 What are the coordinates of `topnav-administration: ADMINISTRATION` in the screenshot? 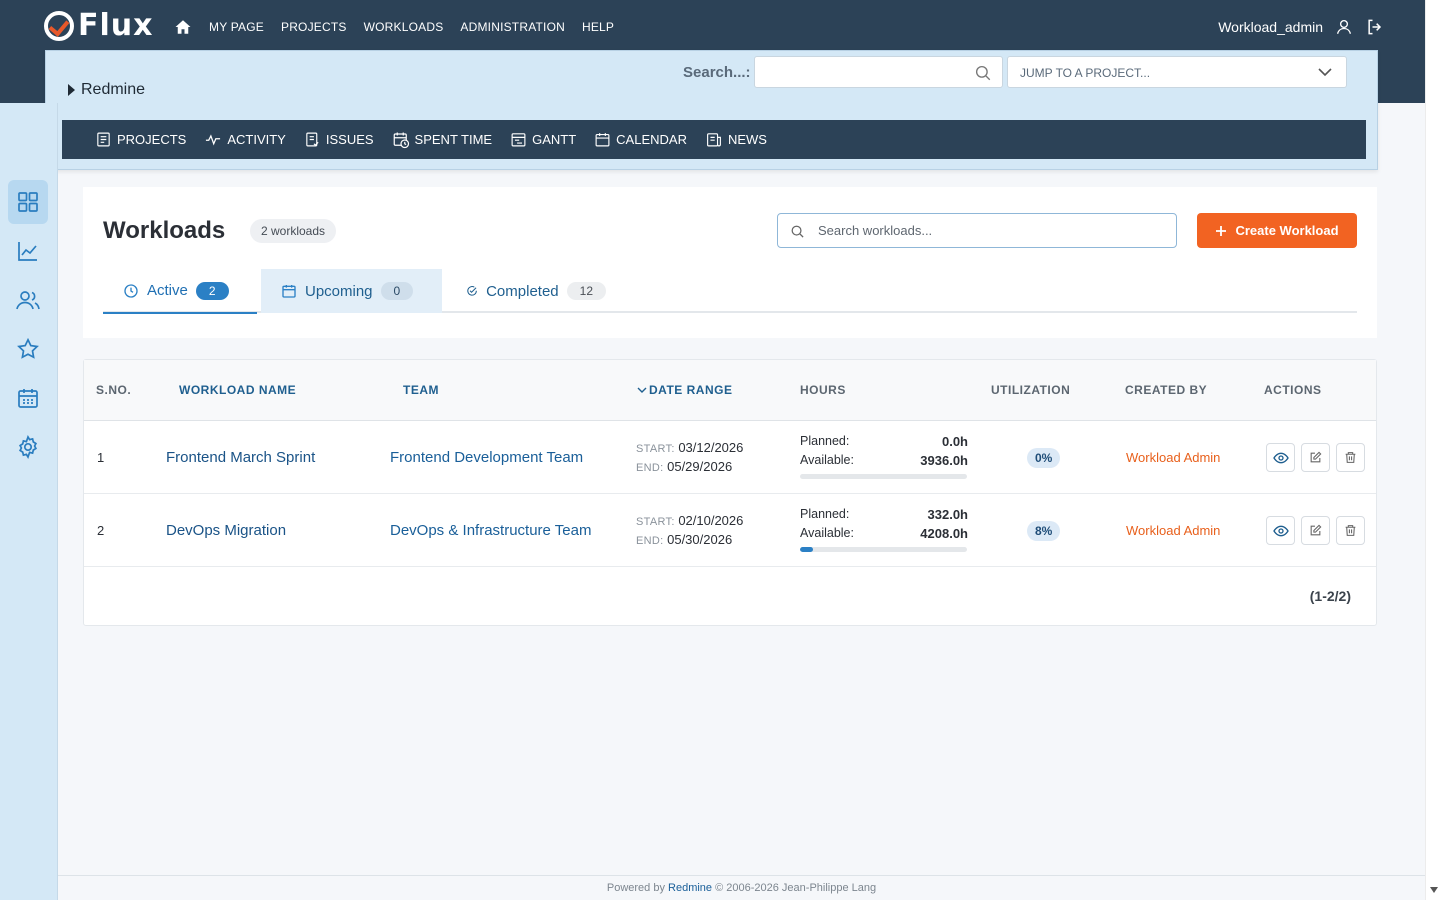 It's located at (512, 27).